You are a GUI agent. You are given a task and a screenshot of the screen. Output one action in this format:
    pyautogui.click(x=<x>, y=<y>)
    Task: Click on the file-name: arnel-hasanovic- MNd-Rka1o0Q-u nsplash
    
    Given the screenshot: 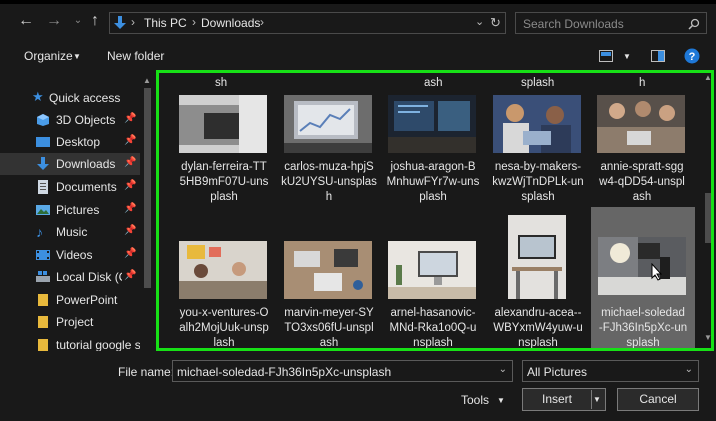 What is the action you would take?
    pyautogui.click(x=433, y=328)
    